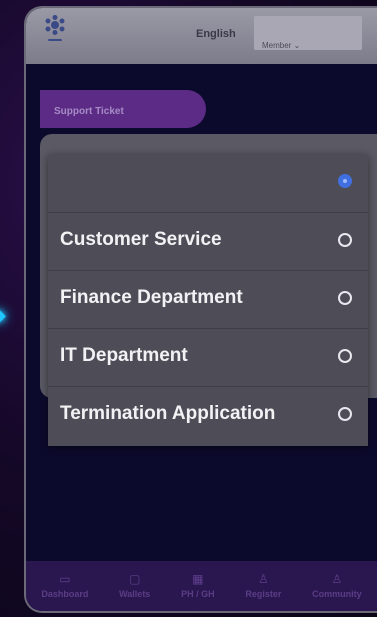 The width and height of the screenshot is (377, 617). Describe the element at coordinates (124, 355) in the screenshot. I see `option-label: IT Department` at that location.